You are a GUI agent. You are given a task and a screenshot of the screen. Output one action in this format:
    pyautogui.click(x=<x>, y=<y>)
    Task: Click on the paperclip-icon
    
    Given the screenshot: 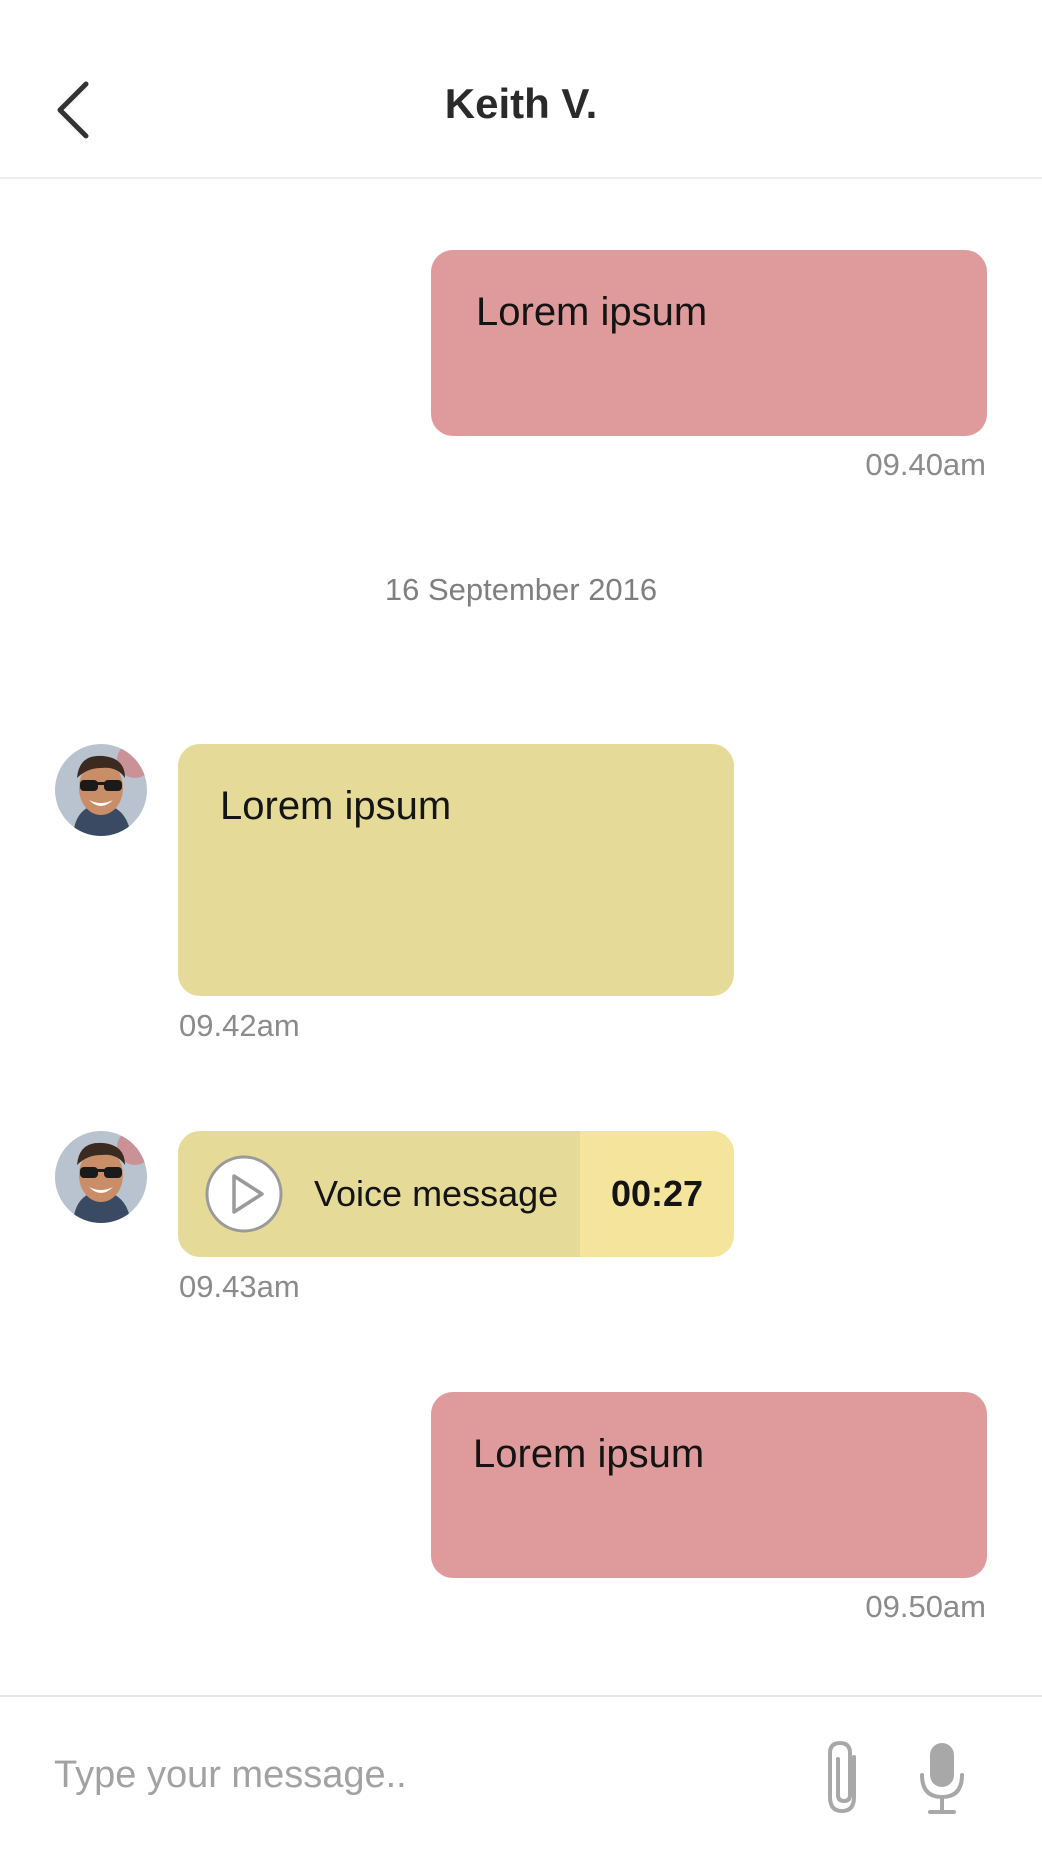 What is the action you would take?
    pyautogui.click(x=842, y=1777)
    